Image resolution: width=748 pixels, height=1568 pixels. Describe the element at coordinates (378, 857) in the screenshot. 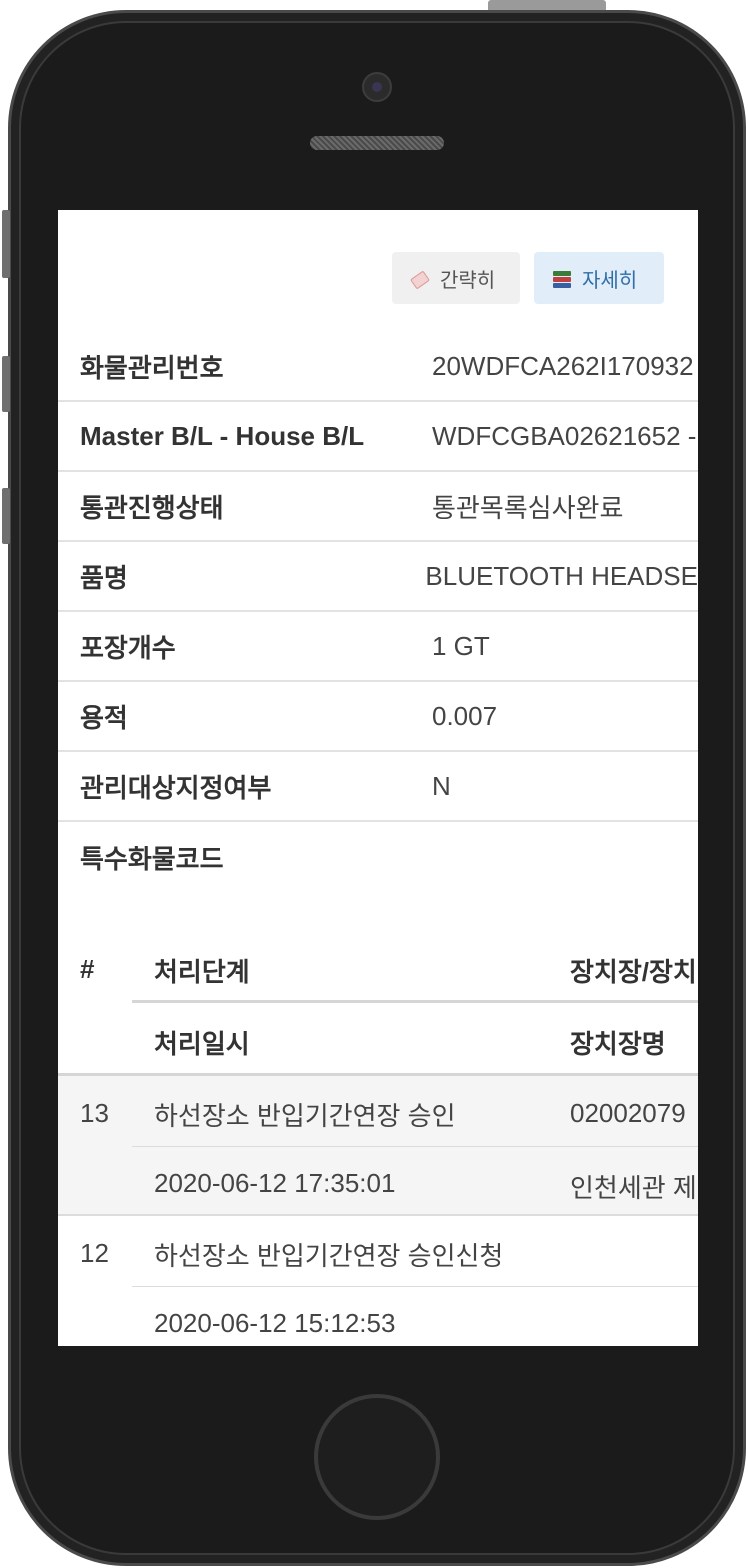

I see `info-row-special-cargo-code: 특수화물코드` at that location.